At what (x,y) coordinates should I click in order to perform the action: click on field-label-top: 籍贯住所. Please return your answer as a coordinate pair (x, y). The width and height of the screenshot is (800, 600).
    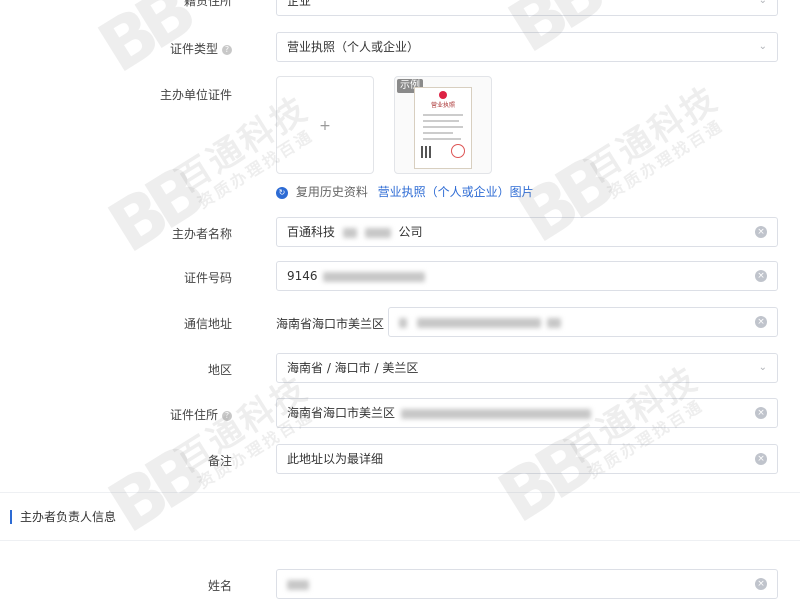
    Looking at the image, I should click on (207, 4).